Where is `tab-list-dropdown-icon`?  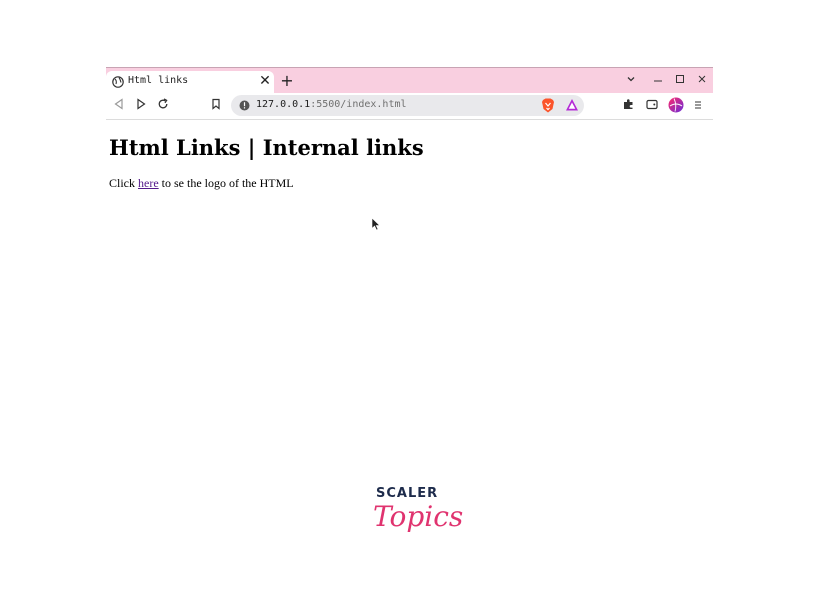 tab-list-dropdown-icon is located at coordinates (631, 80).